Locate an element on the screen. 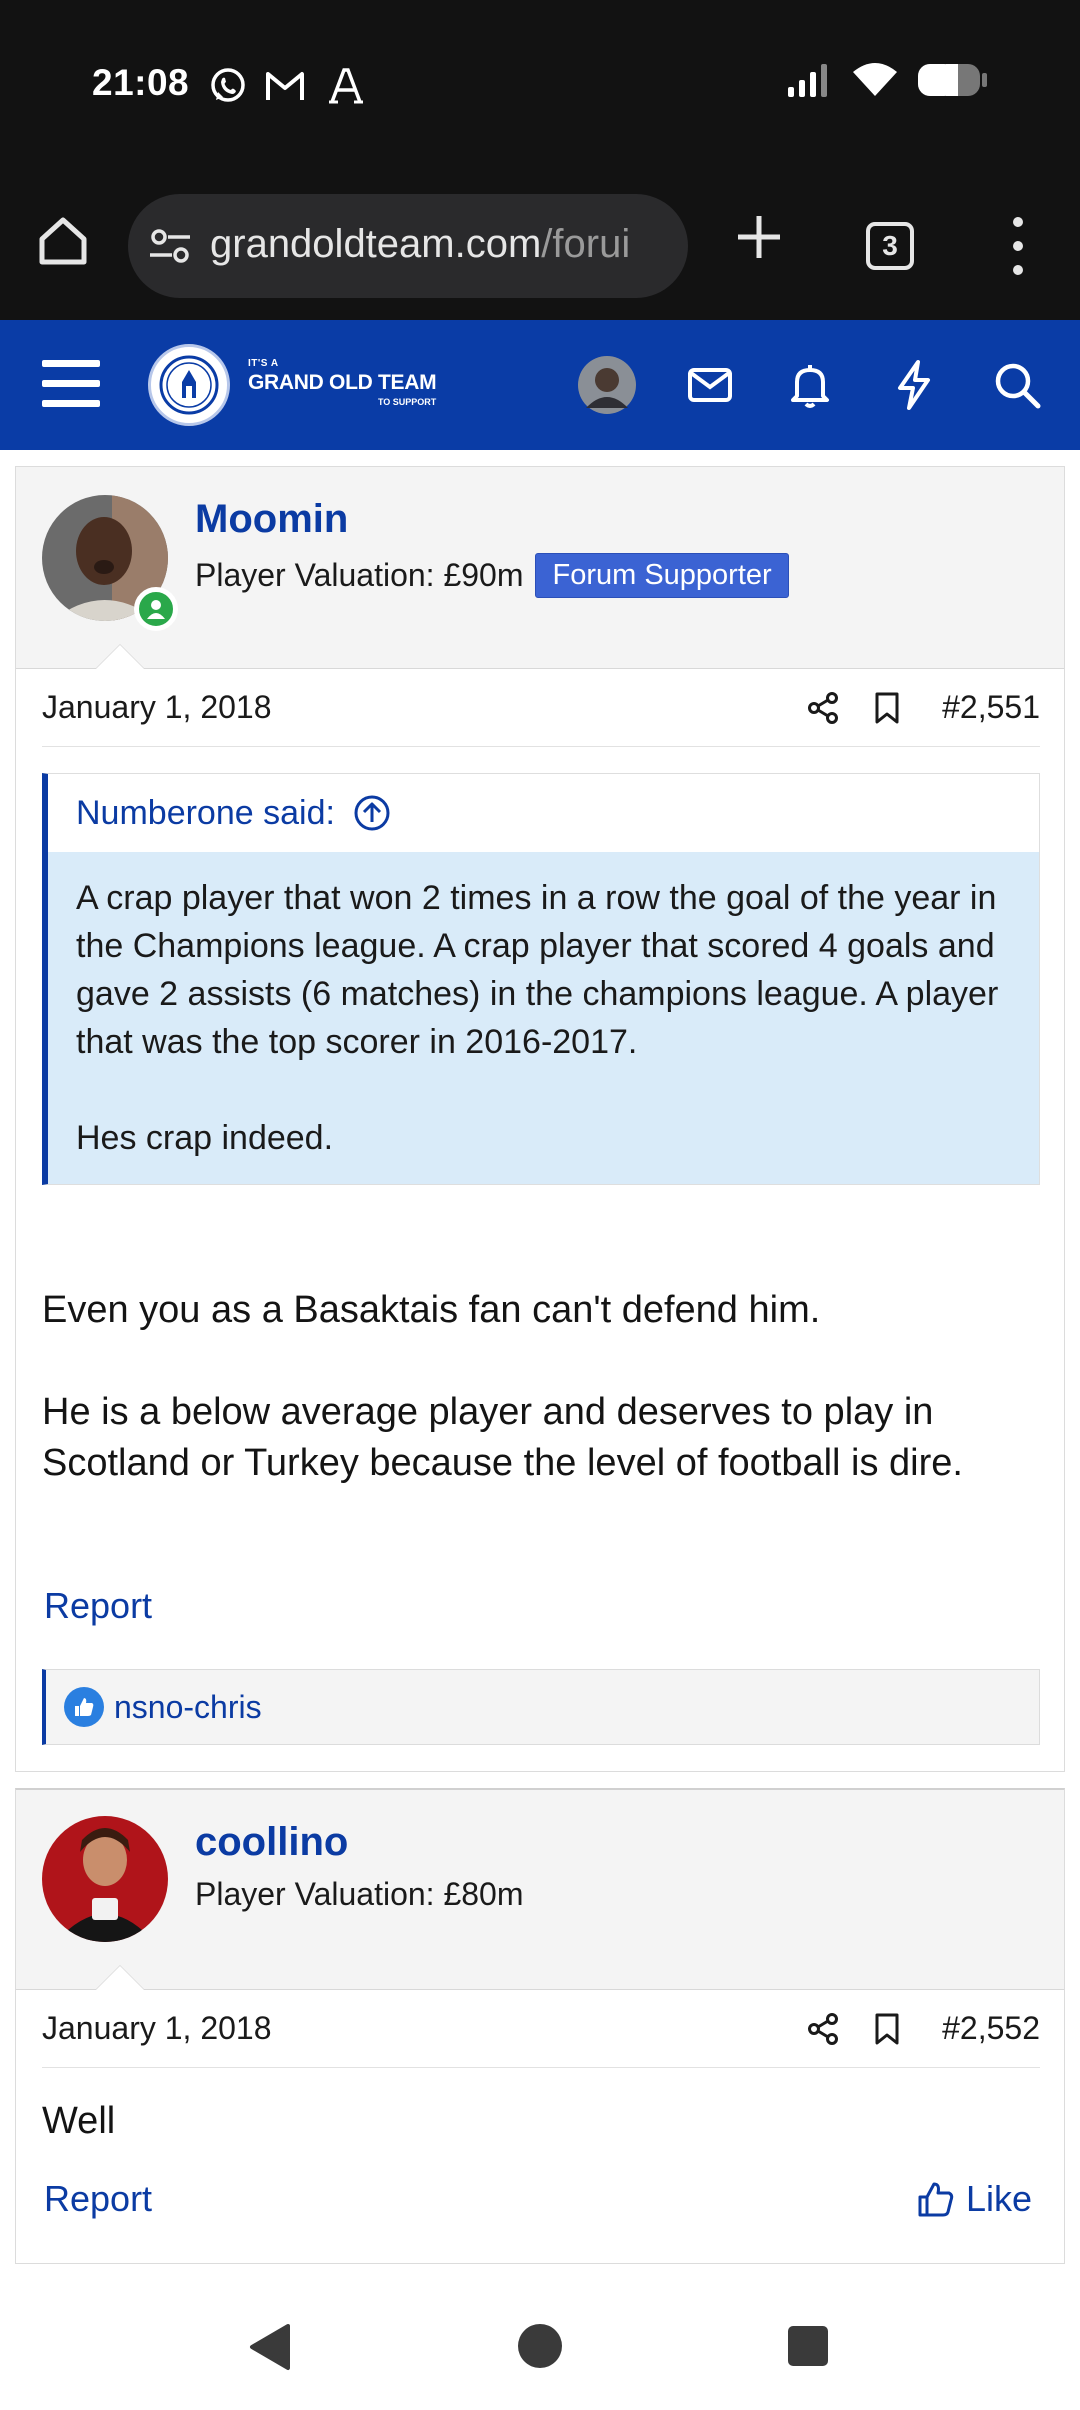 The height and width of the screenshot is (2410, 1080). site-logo-text: IT'S A GRAND OLD TEAM TO SUPPORT is located at coordinates (342, 382).